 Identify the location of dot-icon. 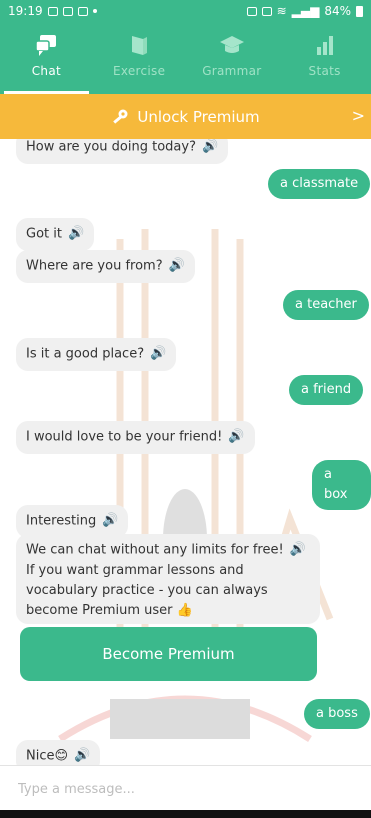
(94, 11).